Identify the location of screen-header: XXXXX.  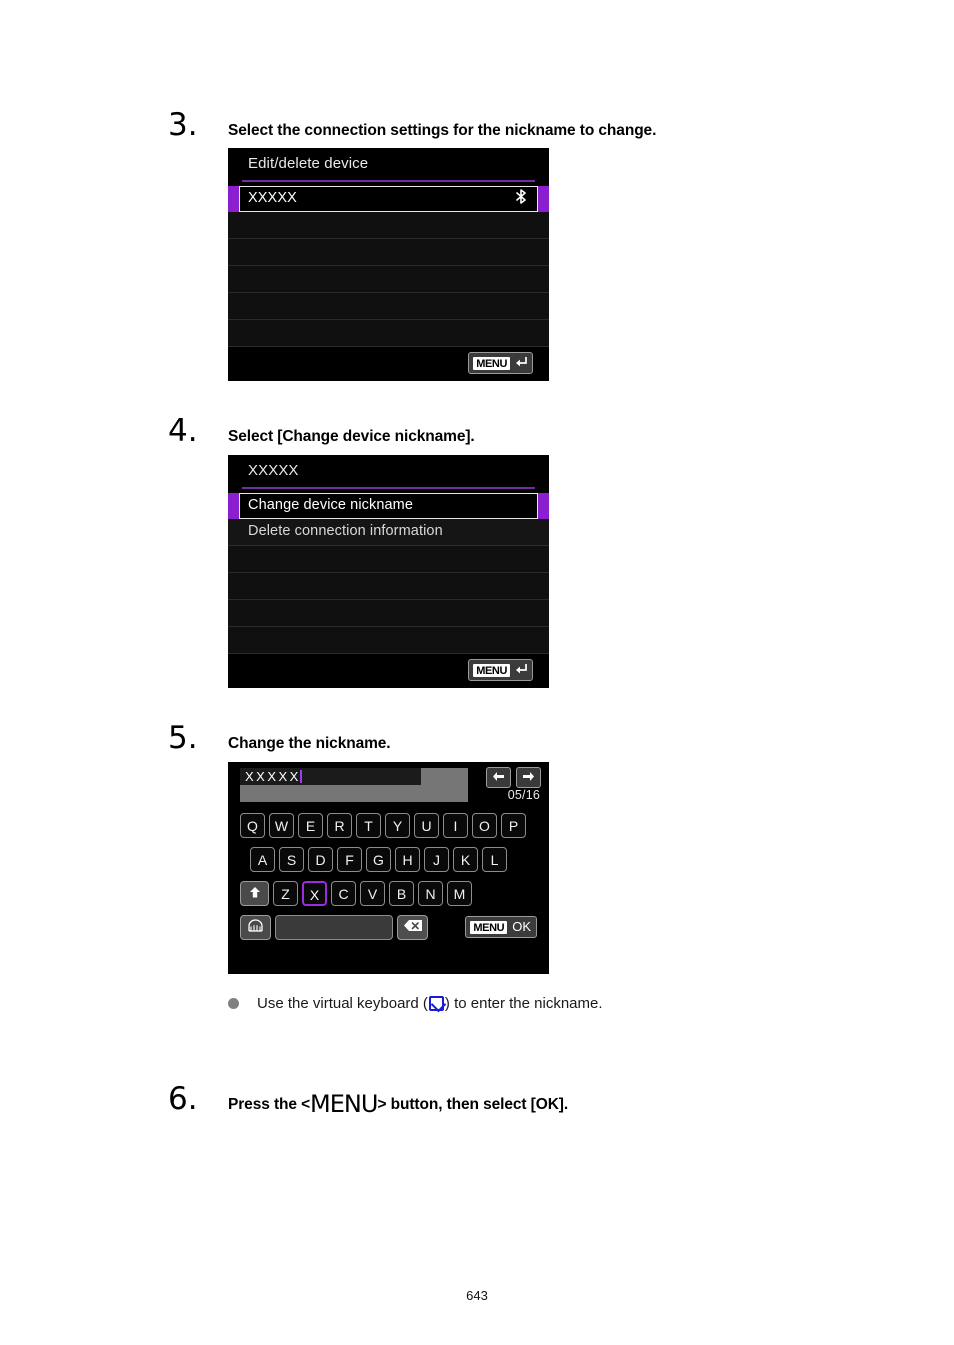
(388, 474).